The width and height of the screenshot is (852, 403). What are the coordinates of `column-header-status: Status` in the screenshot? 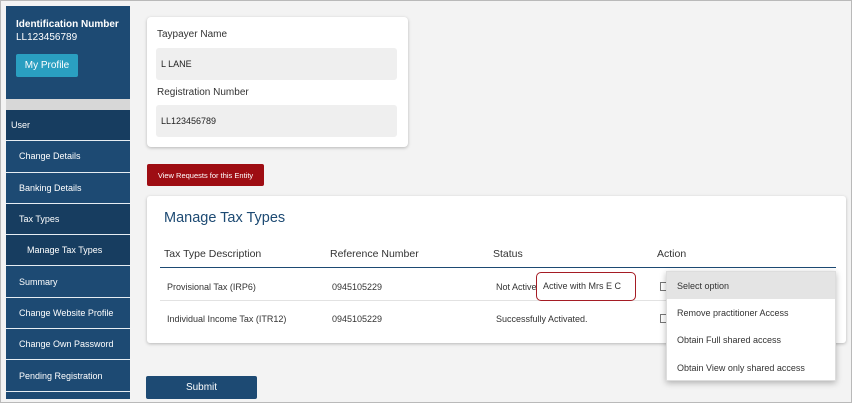 It's located at (508, 254).